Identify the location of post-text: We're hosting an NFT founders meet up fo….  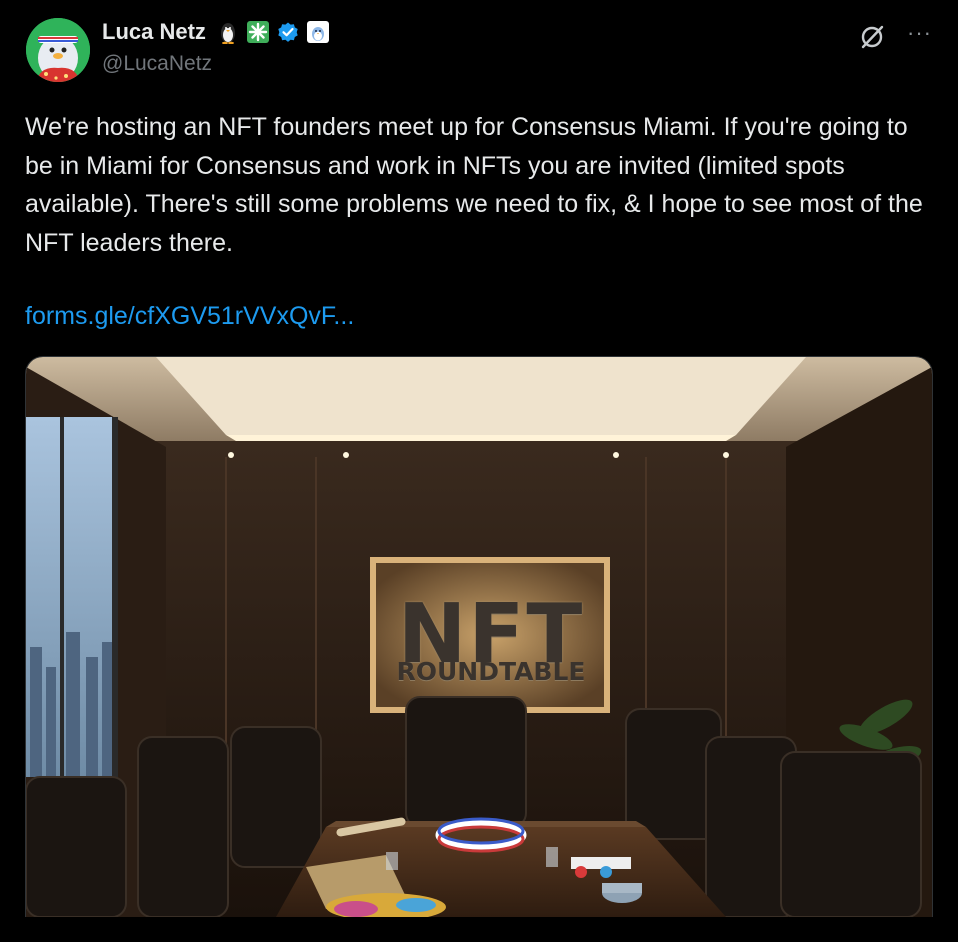
(474, 185).